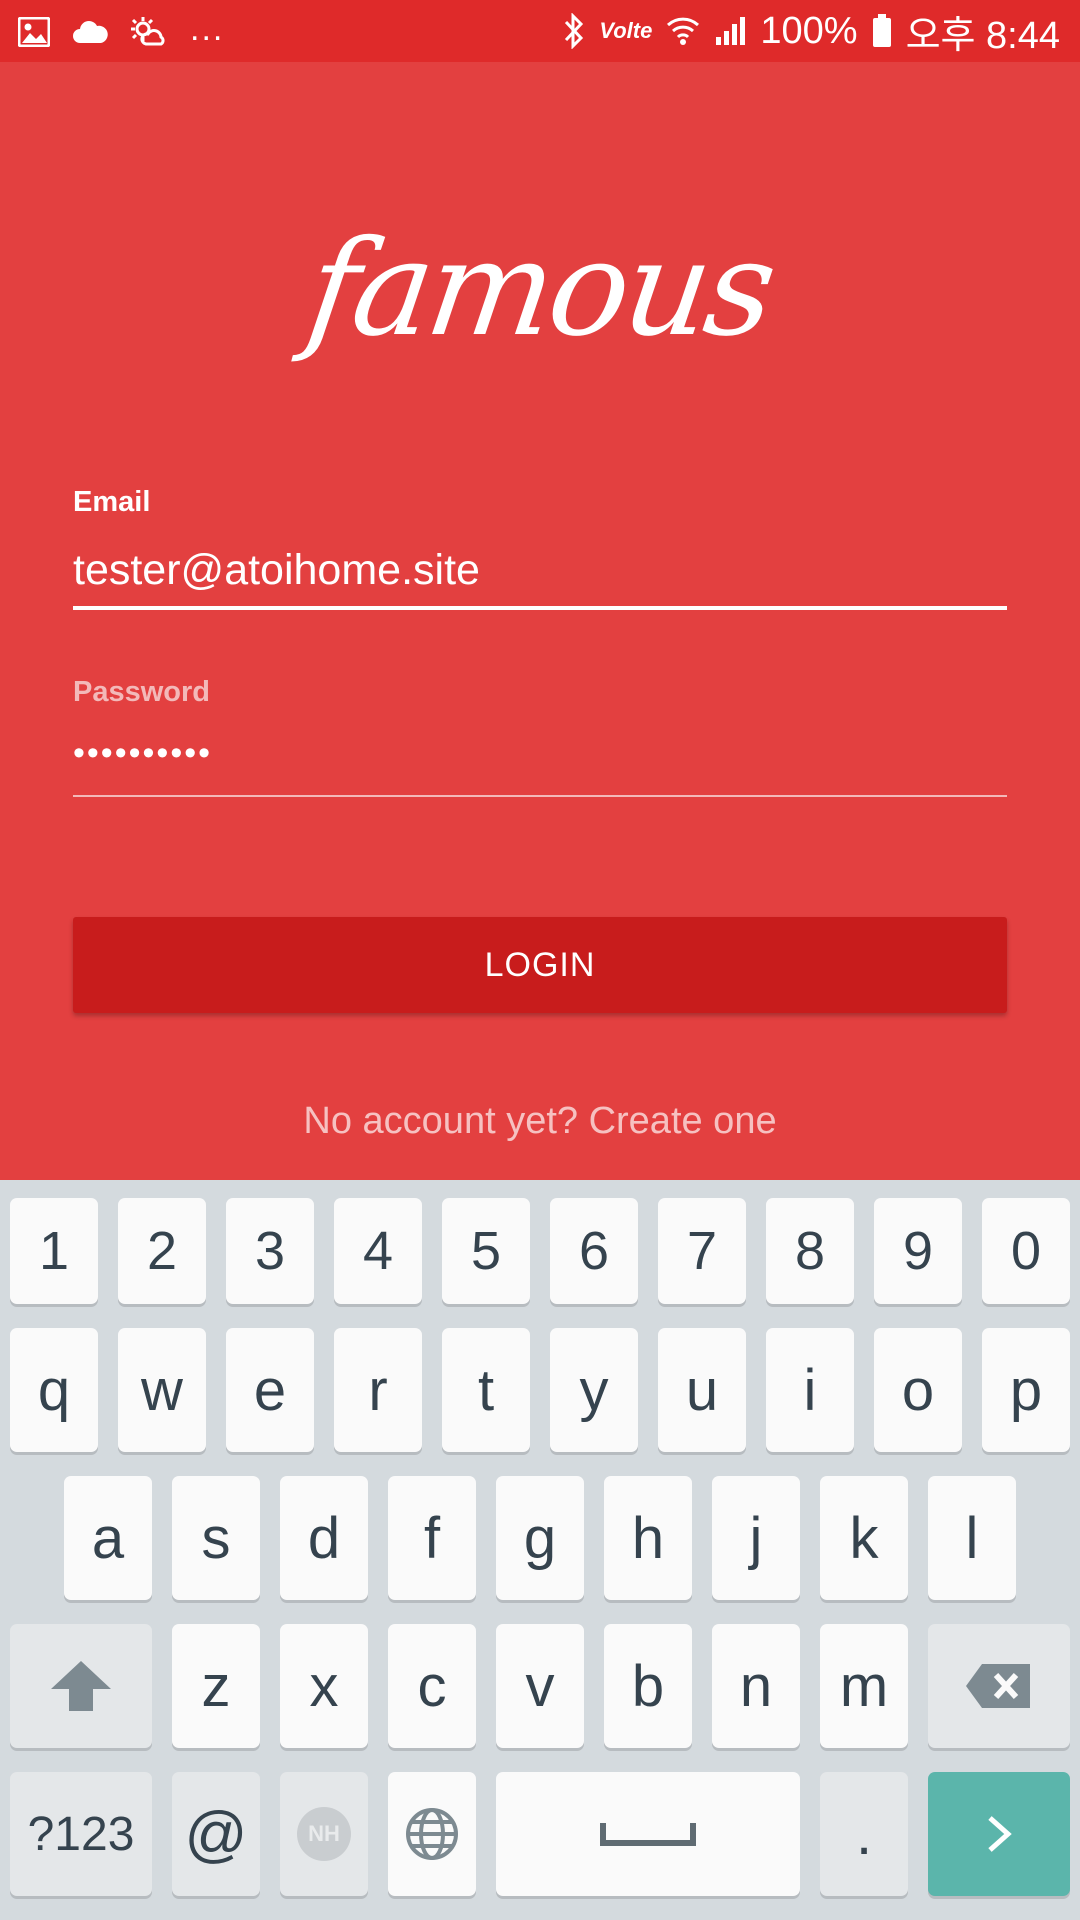 The height and width of the screenshot is (1920, 1080). What do you see at coordinates (982, 35) in the screenshot?
I see `clock: 오후 8:44` at bounding box center [982, 35].